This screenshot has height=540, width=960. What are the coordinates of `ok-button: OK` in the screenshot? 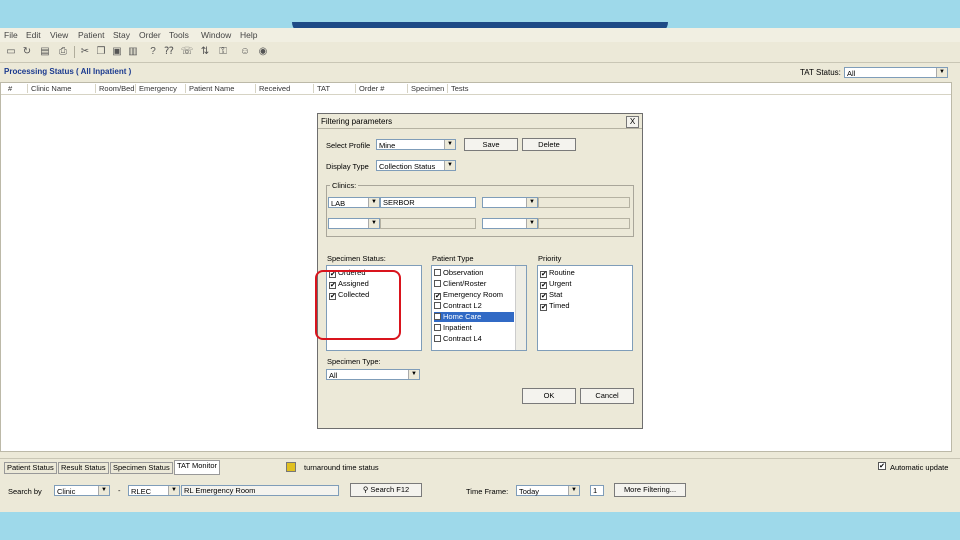 It's located at (549, 396).